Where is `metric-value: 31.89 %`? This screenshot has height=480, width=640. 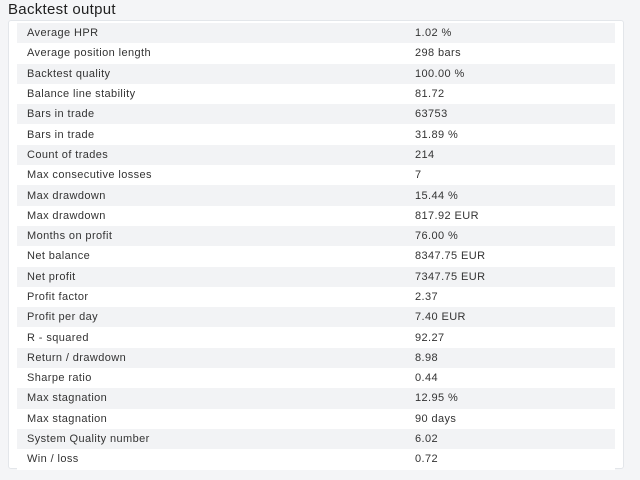
metric-value: 31.89 % is located at coordinates (437, 134).